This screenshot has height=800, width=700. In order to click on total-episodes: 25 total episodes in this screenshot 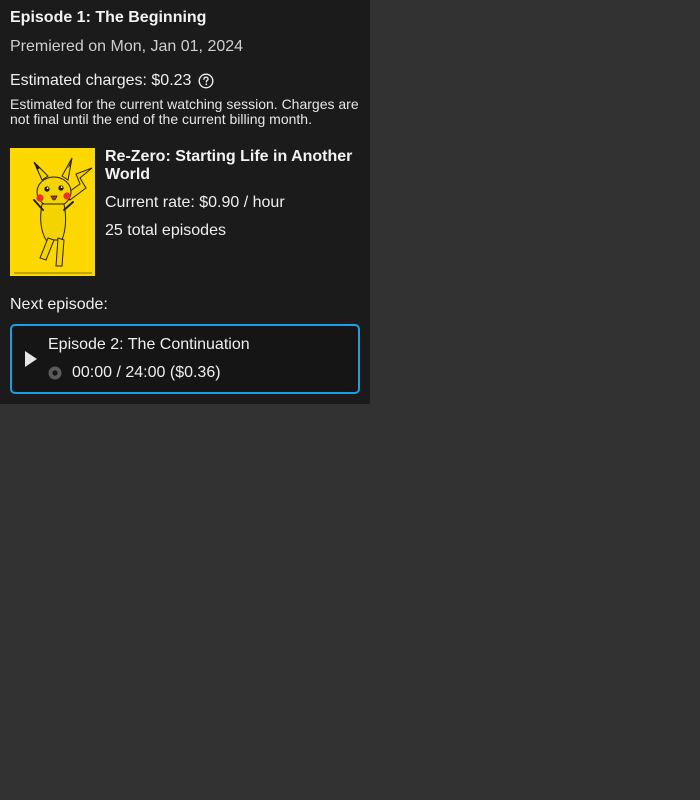, I will do `click(165, 230)`.